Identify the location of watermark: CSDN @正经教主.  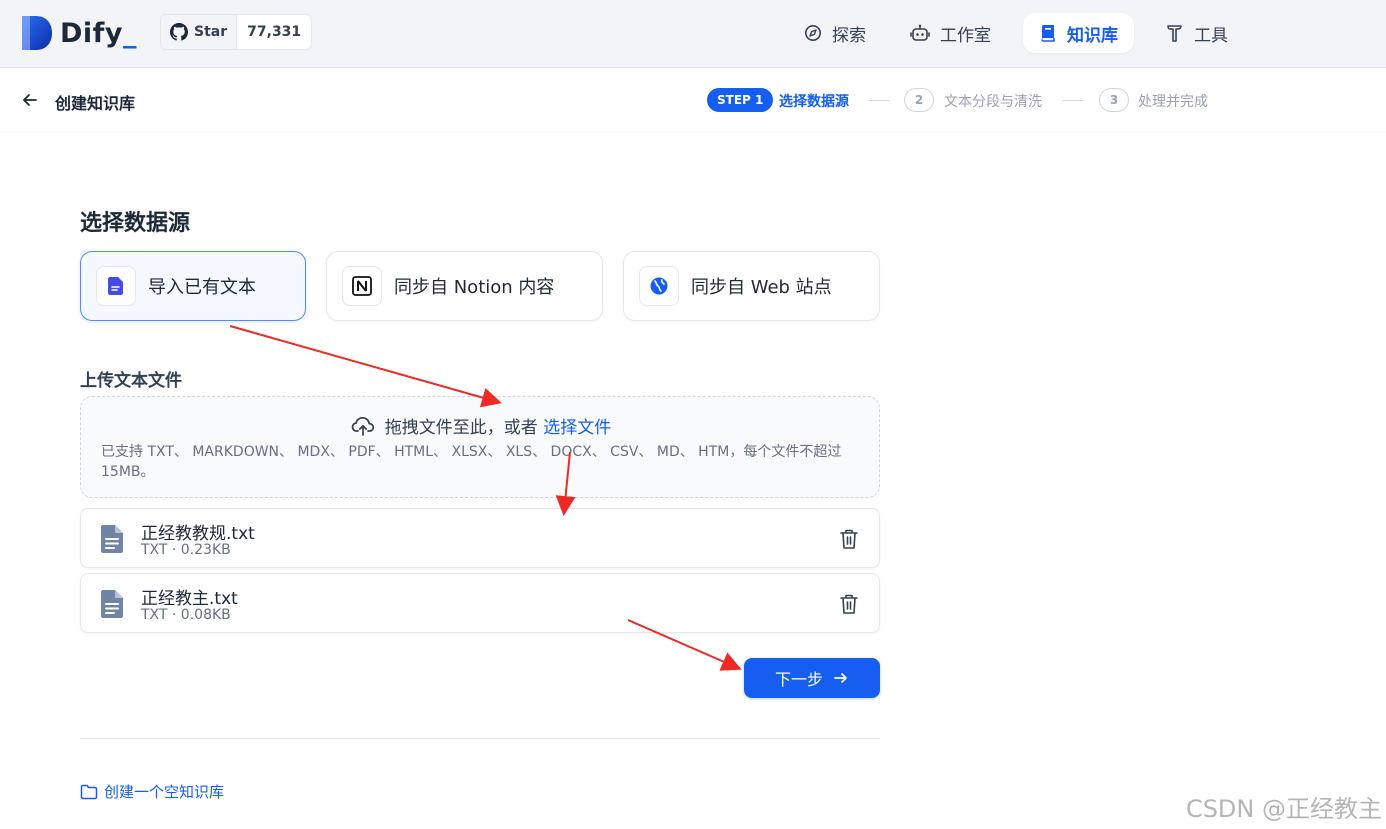
(1283, 809).